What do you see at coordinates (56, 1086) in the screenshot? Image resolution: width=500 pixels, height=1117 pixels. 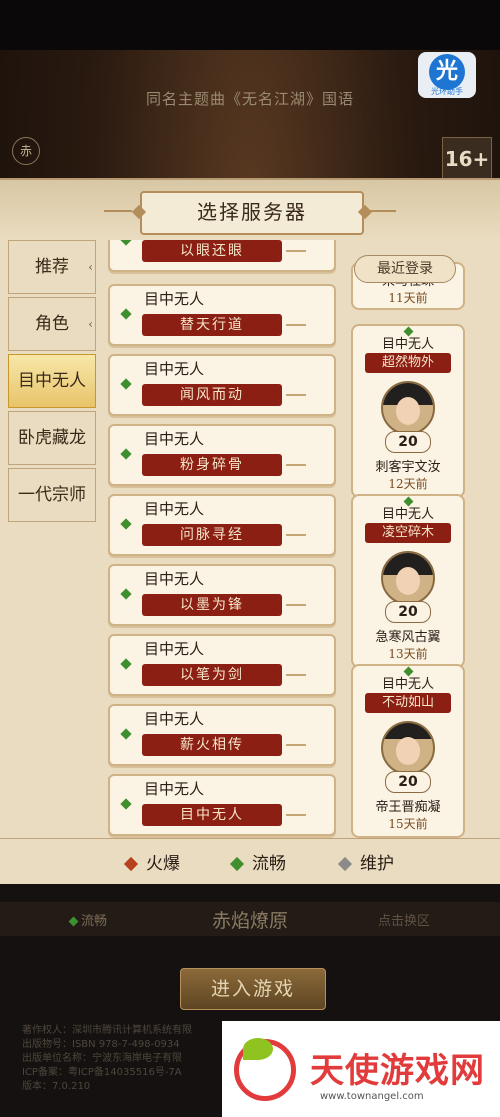 I see `legal-line: 版本：7.0.210` at bounding box center [56, 1086].